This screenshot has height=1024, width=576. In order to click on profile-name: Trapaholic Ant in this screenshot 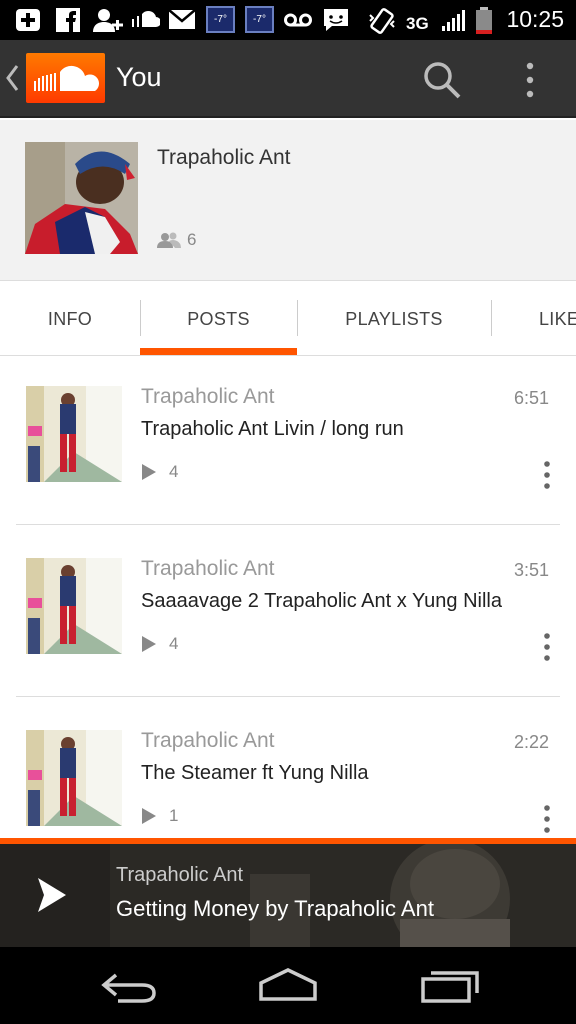, I will do `click(224, 157)`.